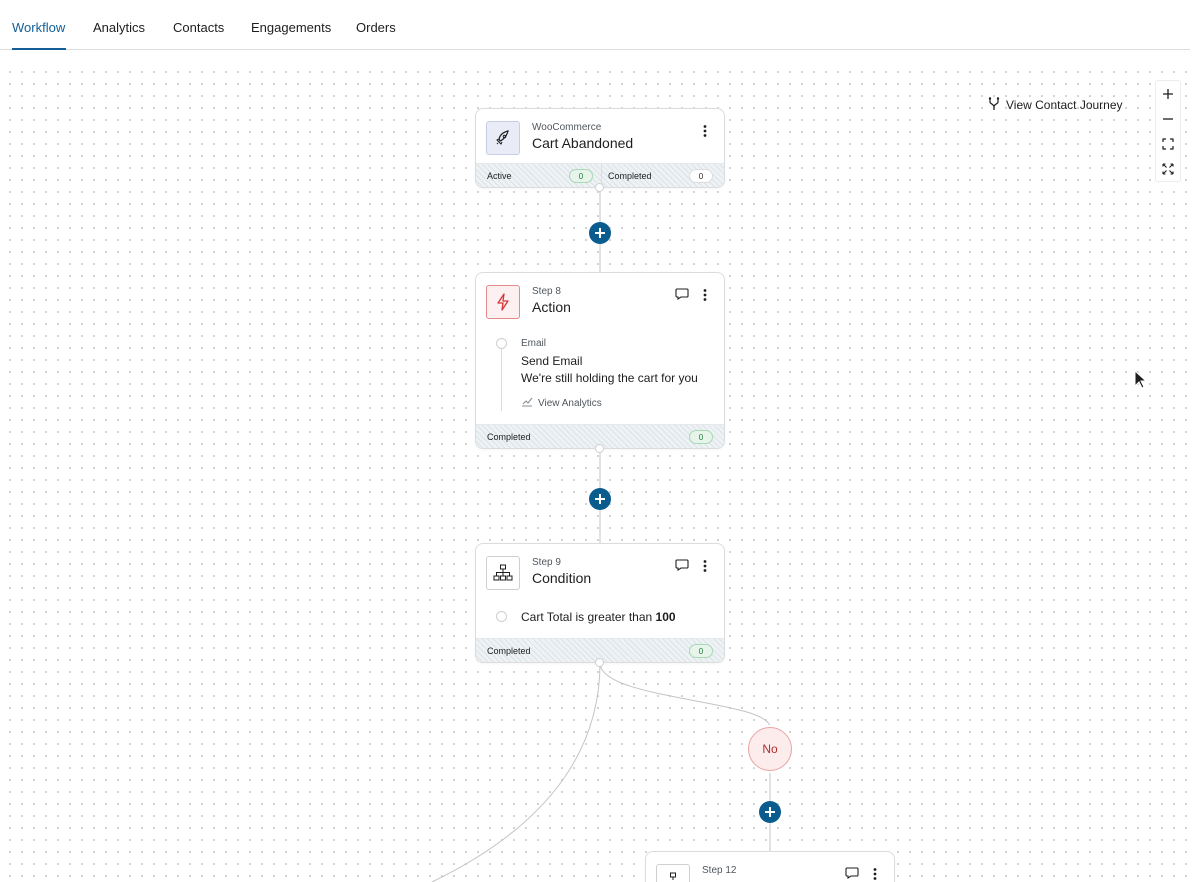 This screenshot has width=1204, height=882. Describe the element at coordinates (39, 49) in the screenshot. I see `active-tab-indicator` at that location.